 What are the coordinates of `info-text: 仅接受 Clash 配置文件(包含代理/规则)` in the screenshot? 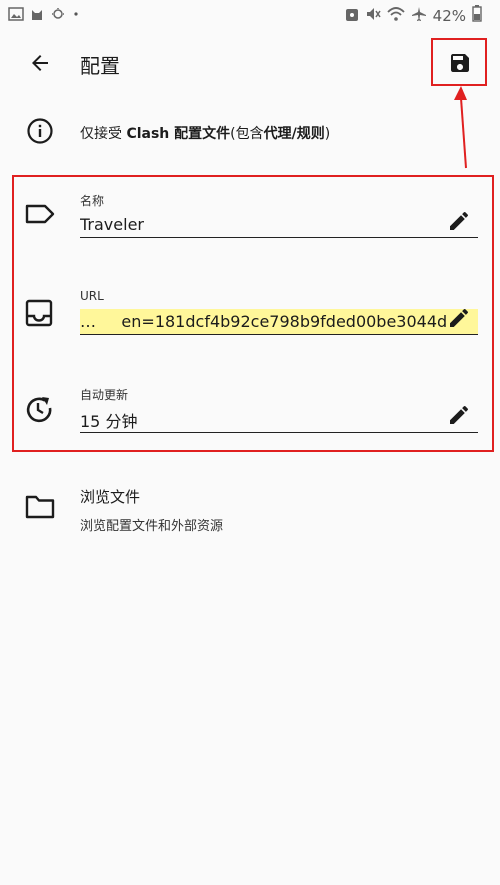 It's located at (205, 134).